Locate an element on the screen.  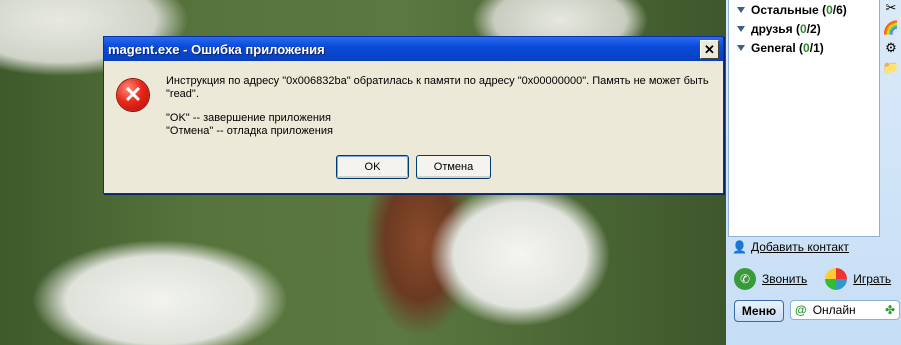
contact-group: друзья (0/2) is located at coordinates (804, 28).